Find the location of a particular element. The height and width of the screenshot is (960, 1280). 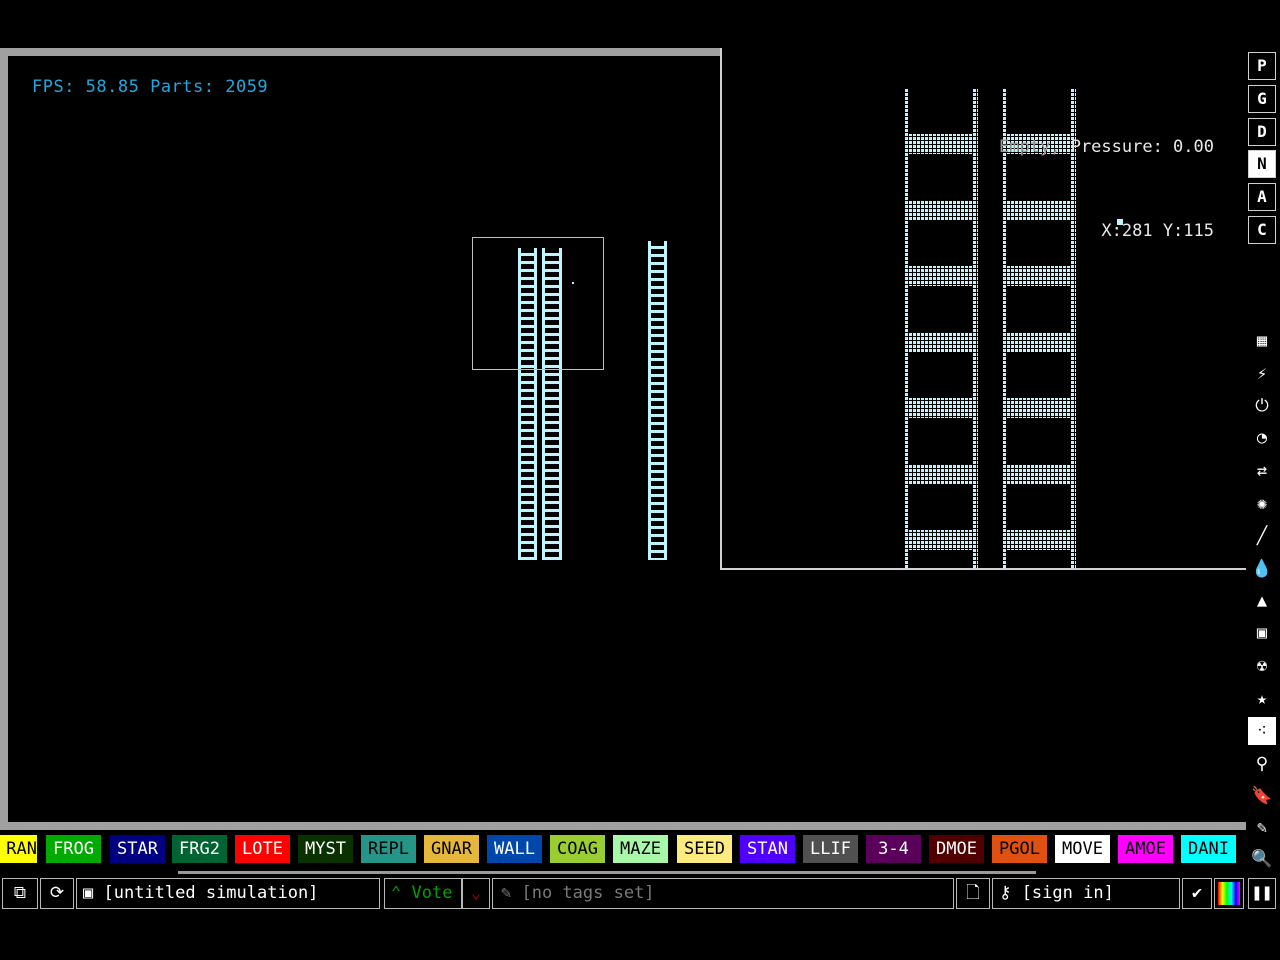

element-button: STAR is located at coordinates (137, 849).